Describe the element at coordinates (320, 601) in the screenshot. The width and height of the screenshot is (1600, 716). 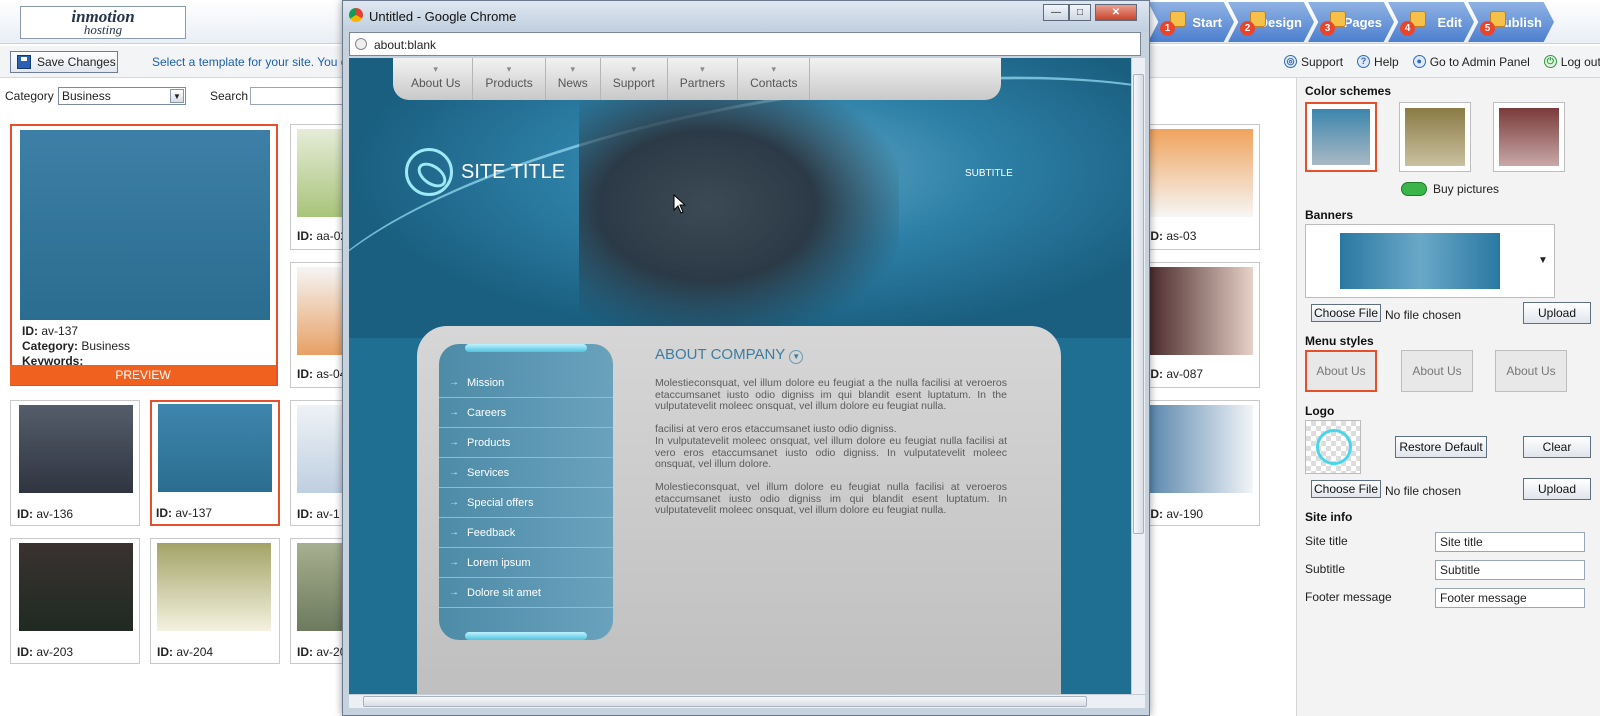
I see `template-card: ID: av-20` at that location.